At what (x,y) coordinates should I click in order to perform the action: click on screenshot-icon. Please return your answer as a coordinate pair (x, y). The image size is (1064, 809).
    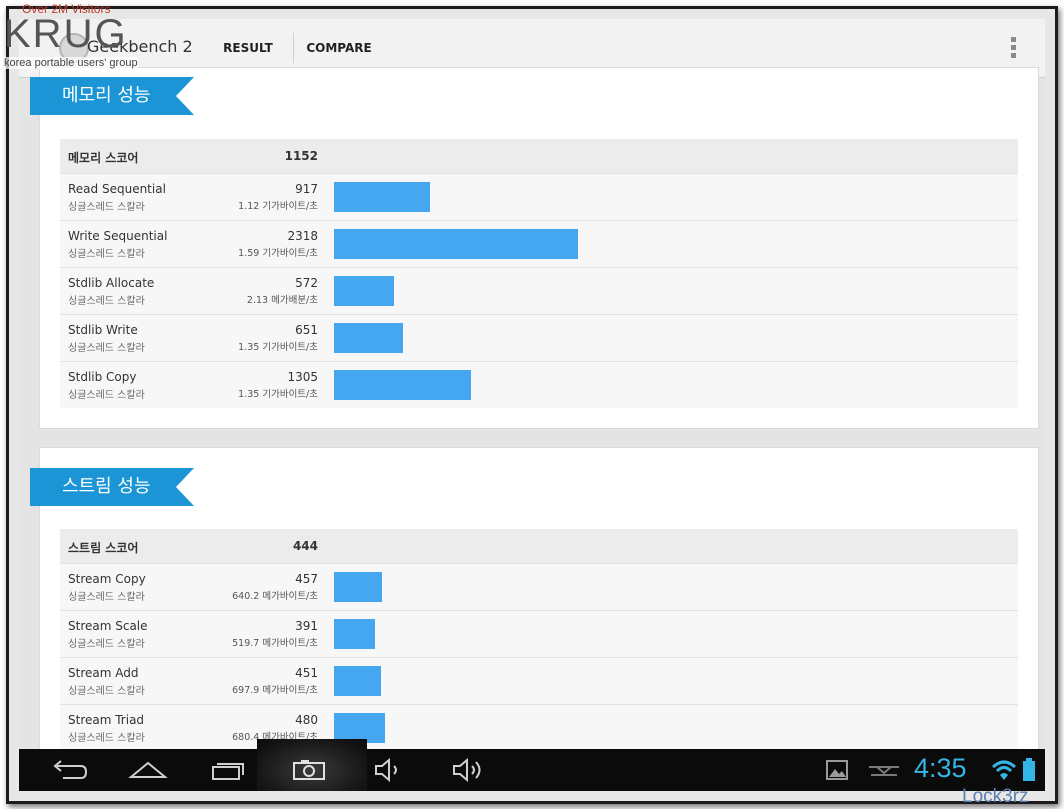
    Looking at the image, I should click on (309, 770).